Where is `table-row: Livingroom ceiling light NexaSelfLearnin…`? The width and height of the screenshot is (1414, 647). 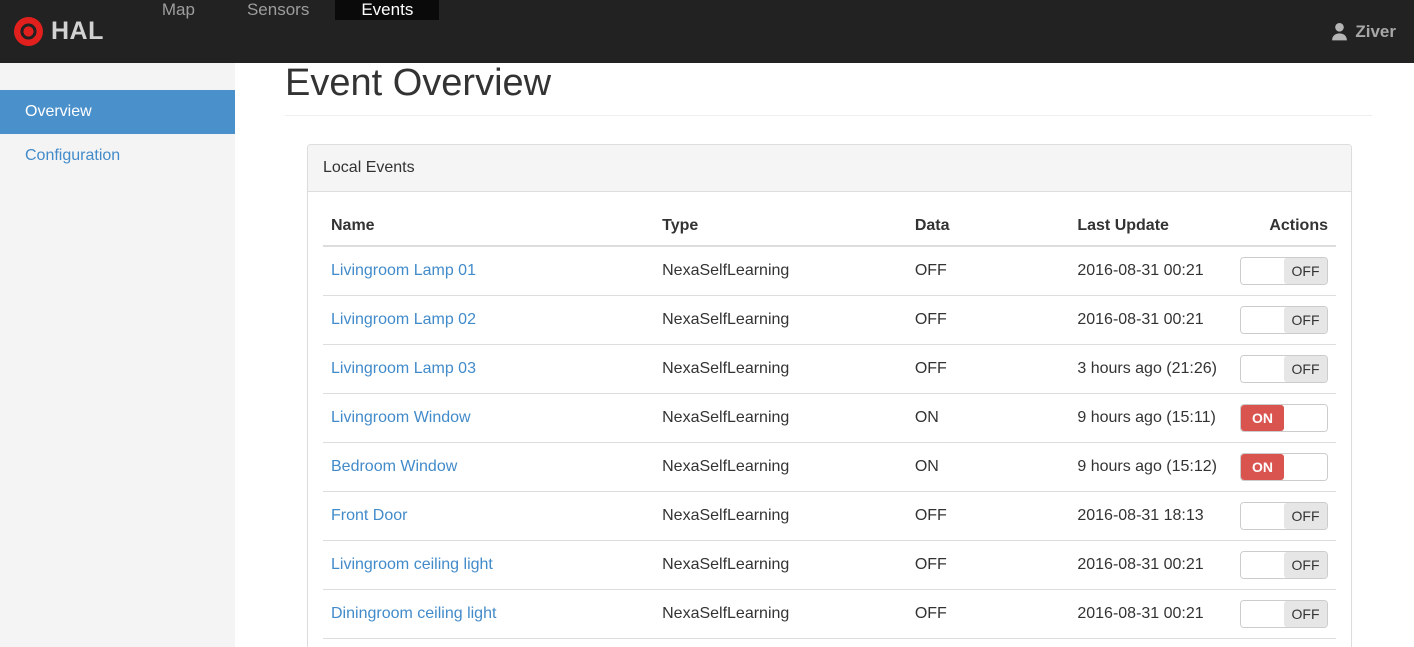
table-row: Livingroom ceiling light NexaSelfLearnin… is located at coordinates (829, 565).